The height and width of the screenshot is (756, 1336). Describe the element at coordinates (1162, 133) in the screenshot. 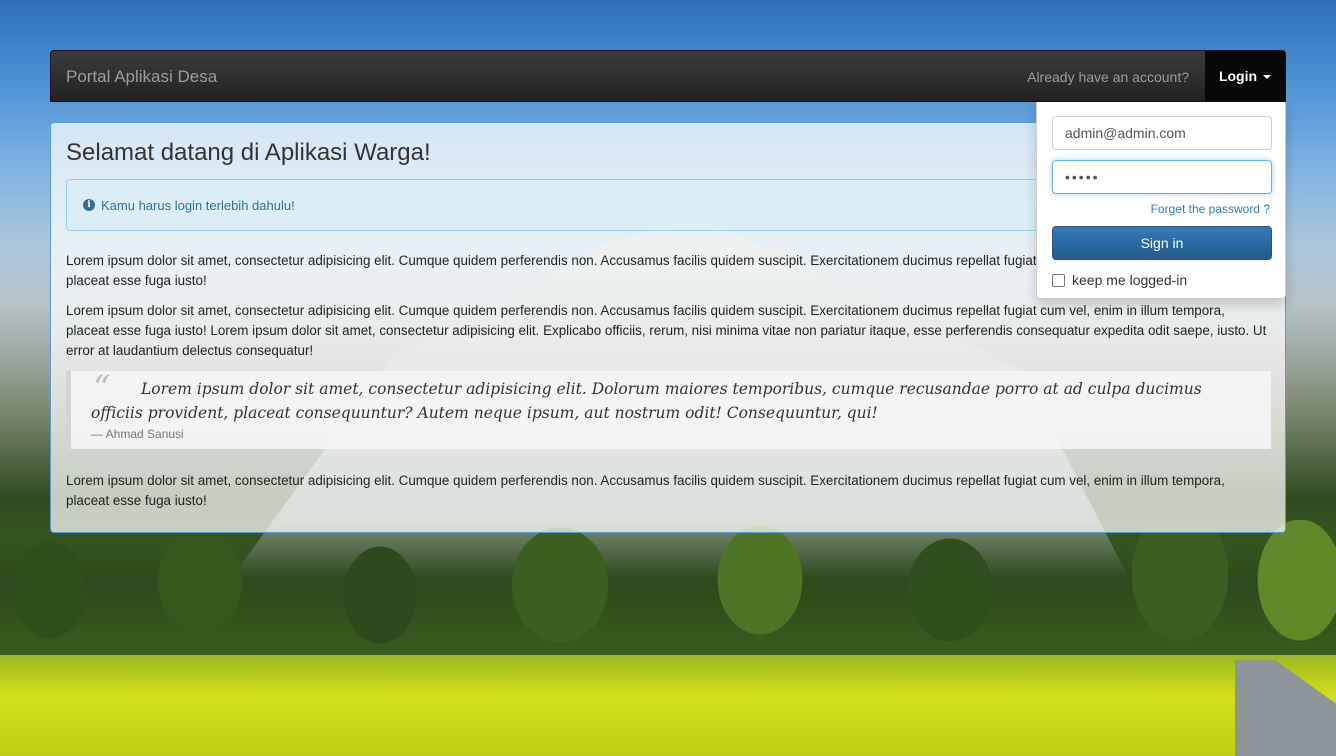

I see `email-field` at that location.